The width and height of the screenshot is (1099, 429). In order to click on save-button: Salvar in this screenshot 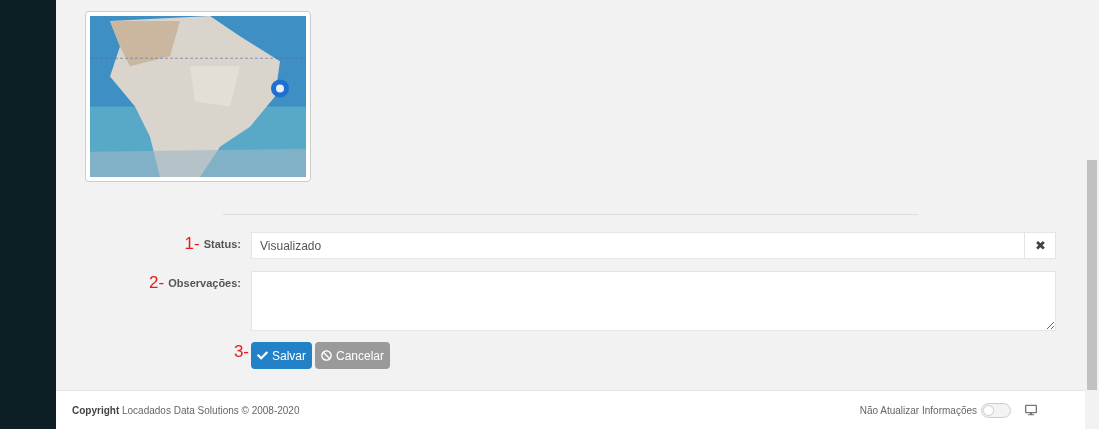, I will do `click(281, 355)`.